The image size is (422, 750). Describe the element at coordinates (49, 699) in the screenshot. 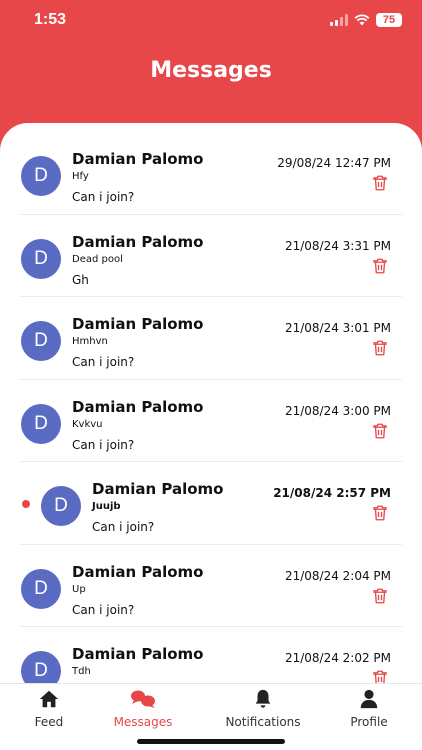

I see `home-icon` at that location.